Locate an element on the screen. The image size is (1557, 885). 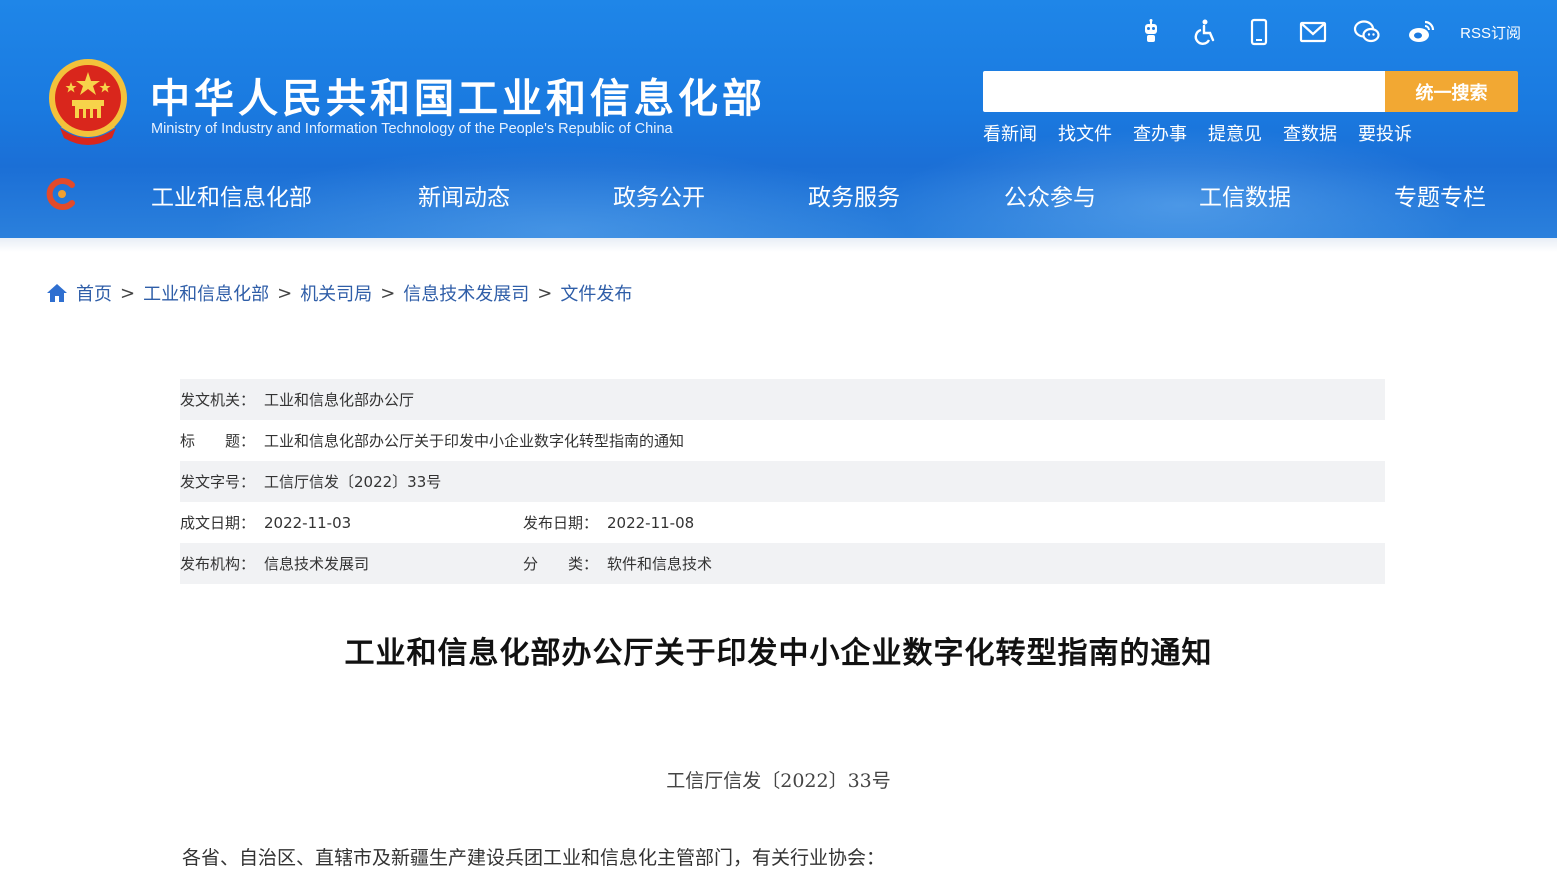
nav-item-participation: 公众参与 is located at coordinates (1050, 195).